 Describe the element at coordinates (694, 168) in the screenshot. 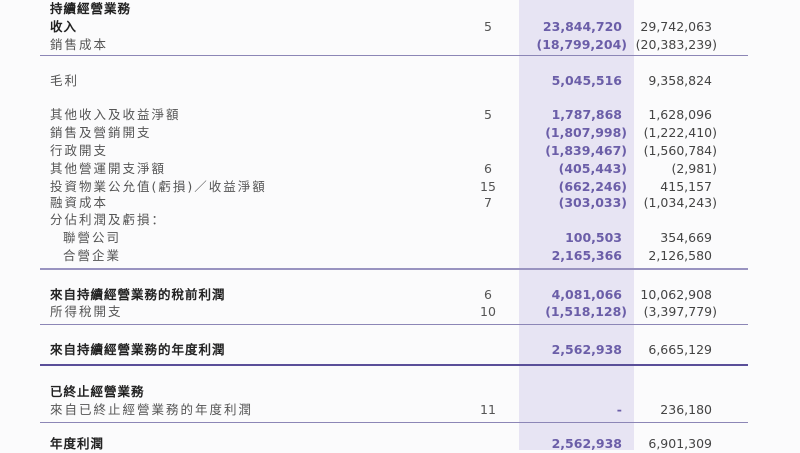

I see `prior-year-value: (2,981)` at that location.